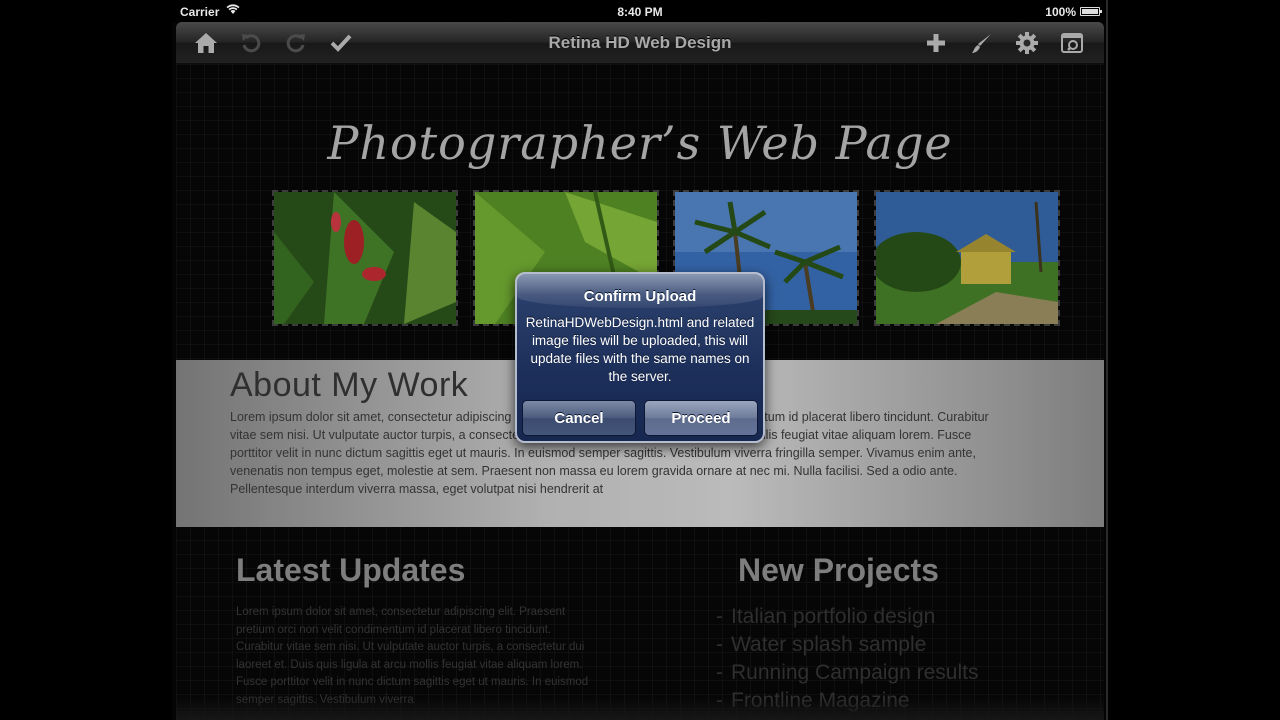 This screenshot has height=720, width=1280. I want to click on status-time: 8:40 PM, so click(640, 12).